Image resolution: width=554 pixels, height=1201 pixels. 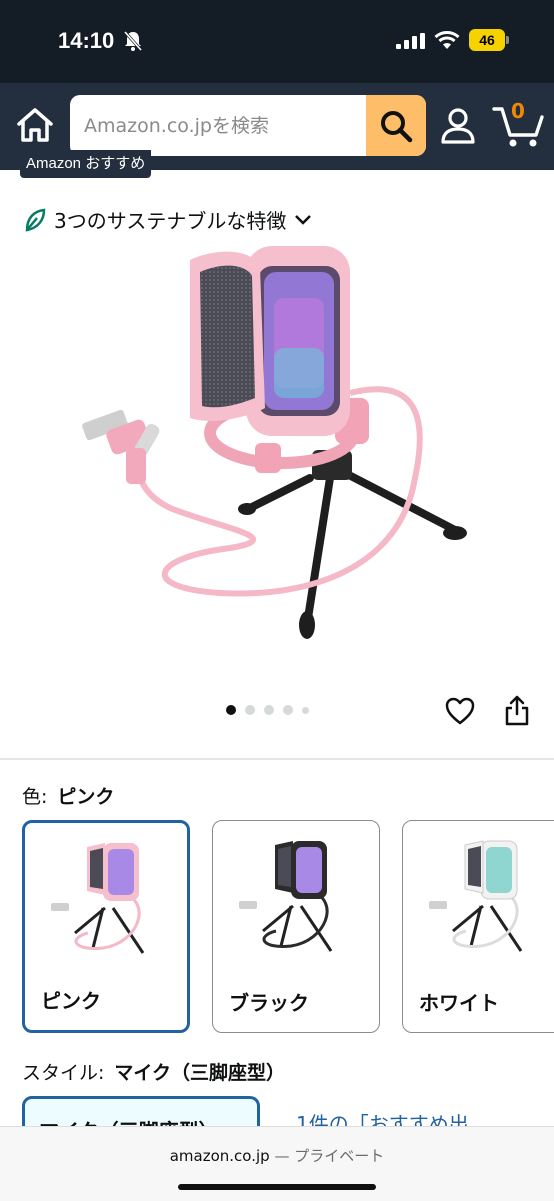 What do you see at coordinates (133, 43) in the screenshot?
I see `silent-bell-icon` at bounding box center [133, 43].